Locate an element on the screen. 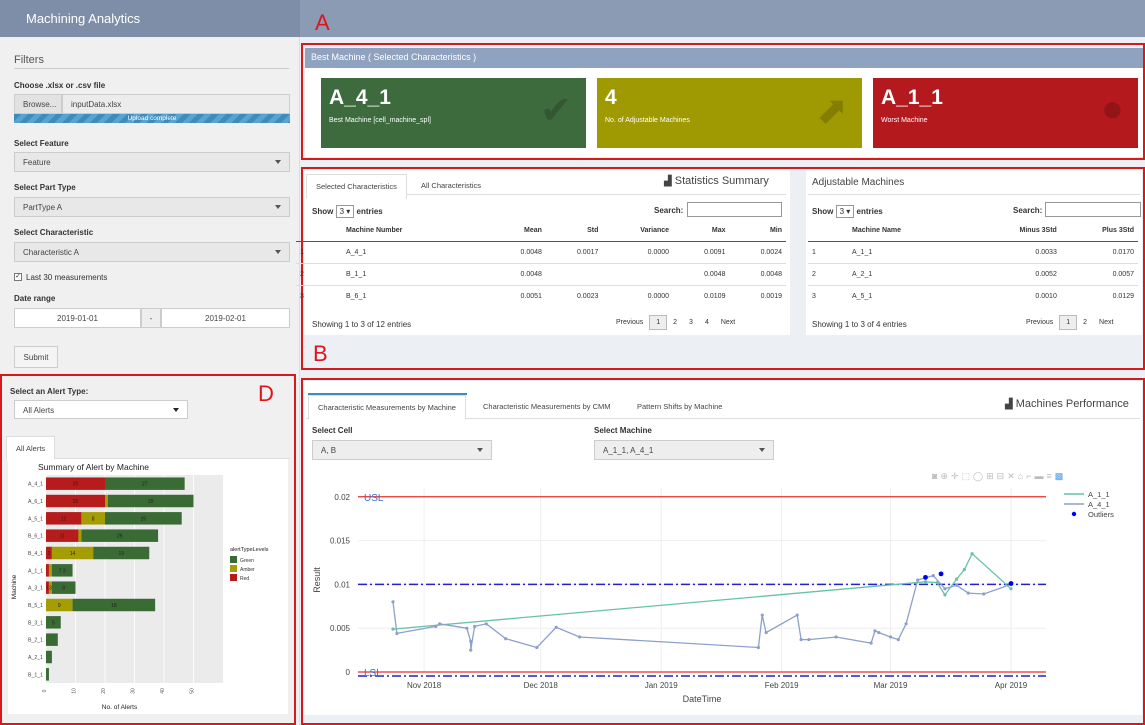  stats-col-variance: Variance is located at coordinates (638, 231).